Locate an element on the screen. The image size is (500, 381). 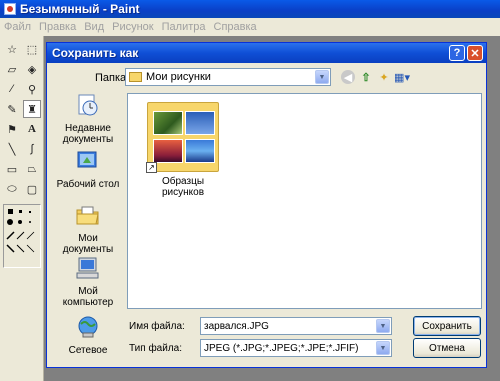
toolbox: ☆ ⬚ ▱ ◈ ⁄ ⚲ ✎ ♜ ⚑ A ╲ ∫ ▭ ⏢ ⬭ ▢ is located at coordinates (22, 208).